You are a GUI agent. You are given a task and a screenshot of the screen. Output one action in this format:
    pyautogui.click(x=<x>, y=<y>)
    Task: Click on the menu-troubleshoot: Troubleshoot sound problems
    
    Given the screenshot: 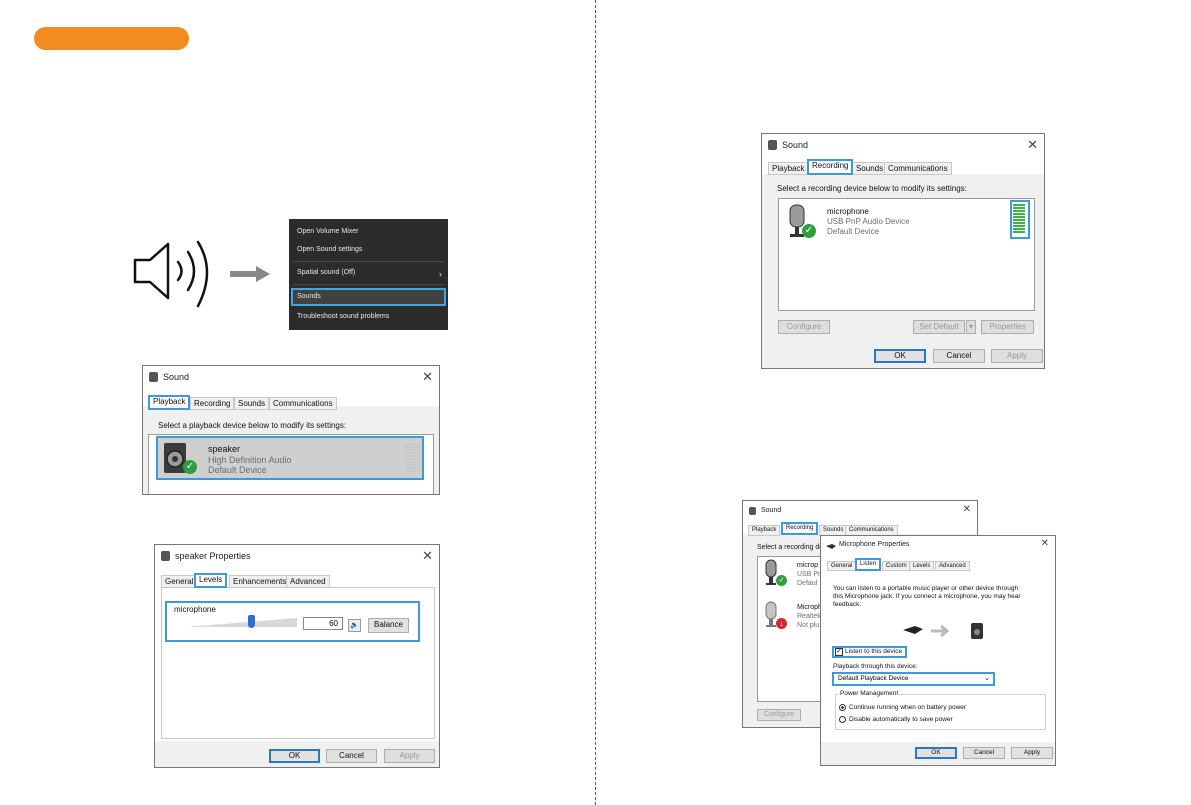 What is the action you would take?
    pyautogui.click(x=343, y=317)
    